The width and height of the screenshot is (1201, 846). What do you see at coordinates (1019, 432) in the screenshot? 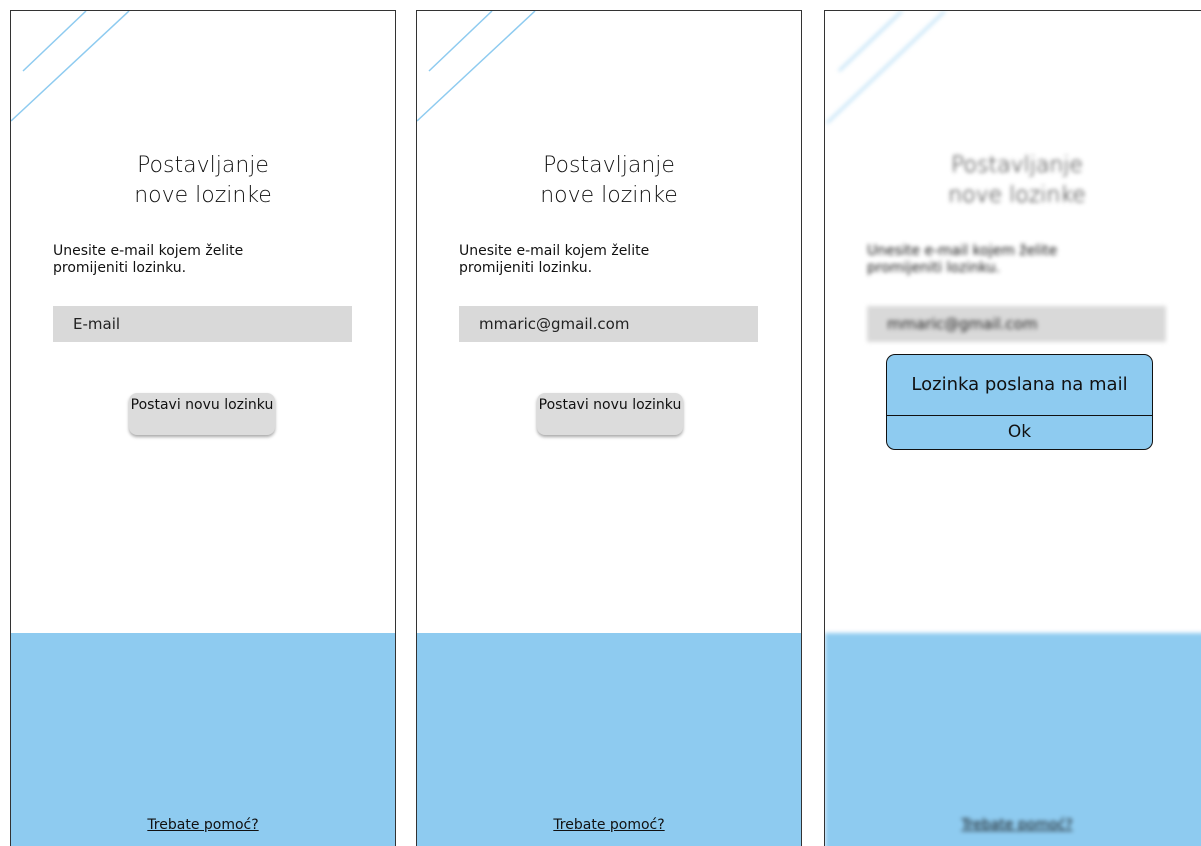
I see `ok-button: Ok` at bounding box center [1019, 432].